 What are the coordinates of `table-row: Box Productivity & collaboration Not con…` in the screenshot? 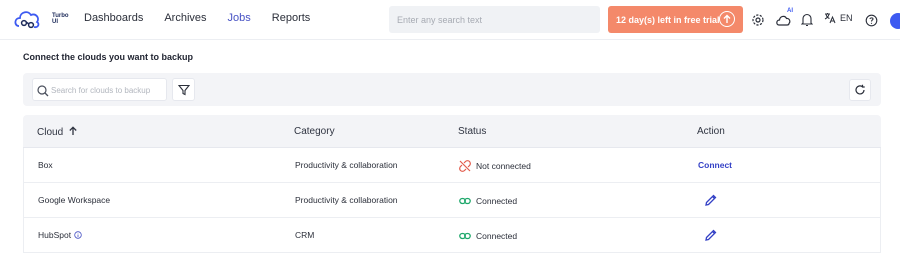 It's located at (452, 165).